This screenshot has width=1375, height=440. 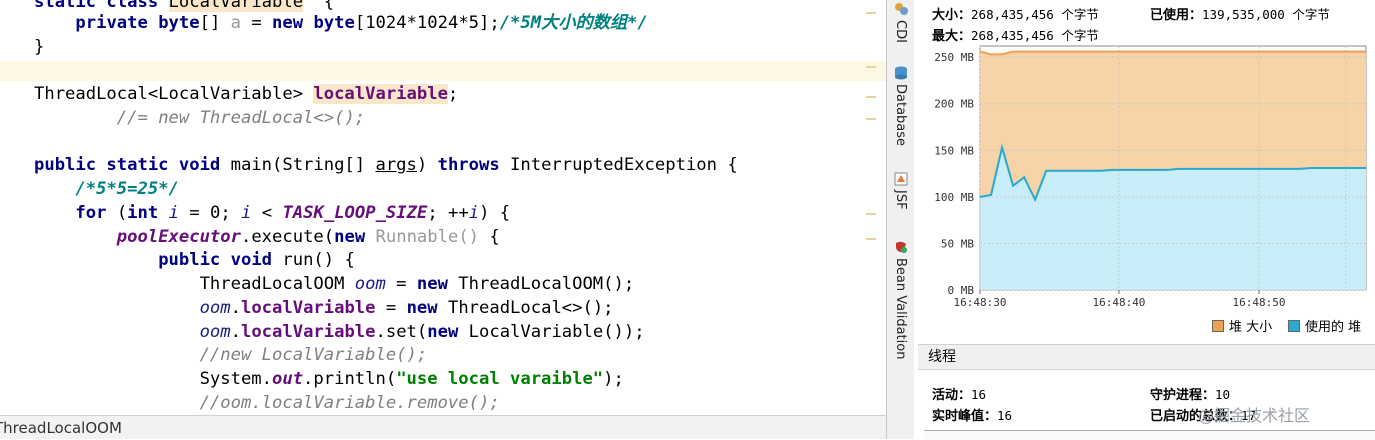 What do you see at coordinates (443, 71) in the screenshot?
I see `current-line-highlight` at bounding box center [443, 71].